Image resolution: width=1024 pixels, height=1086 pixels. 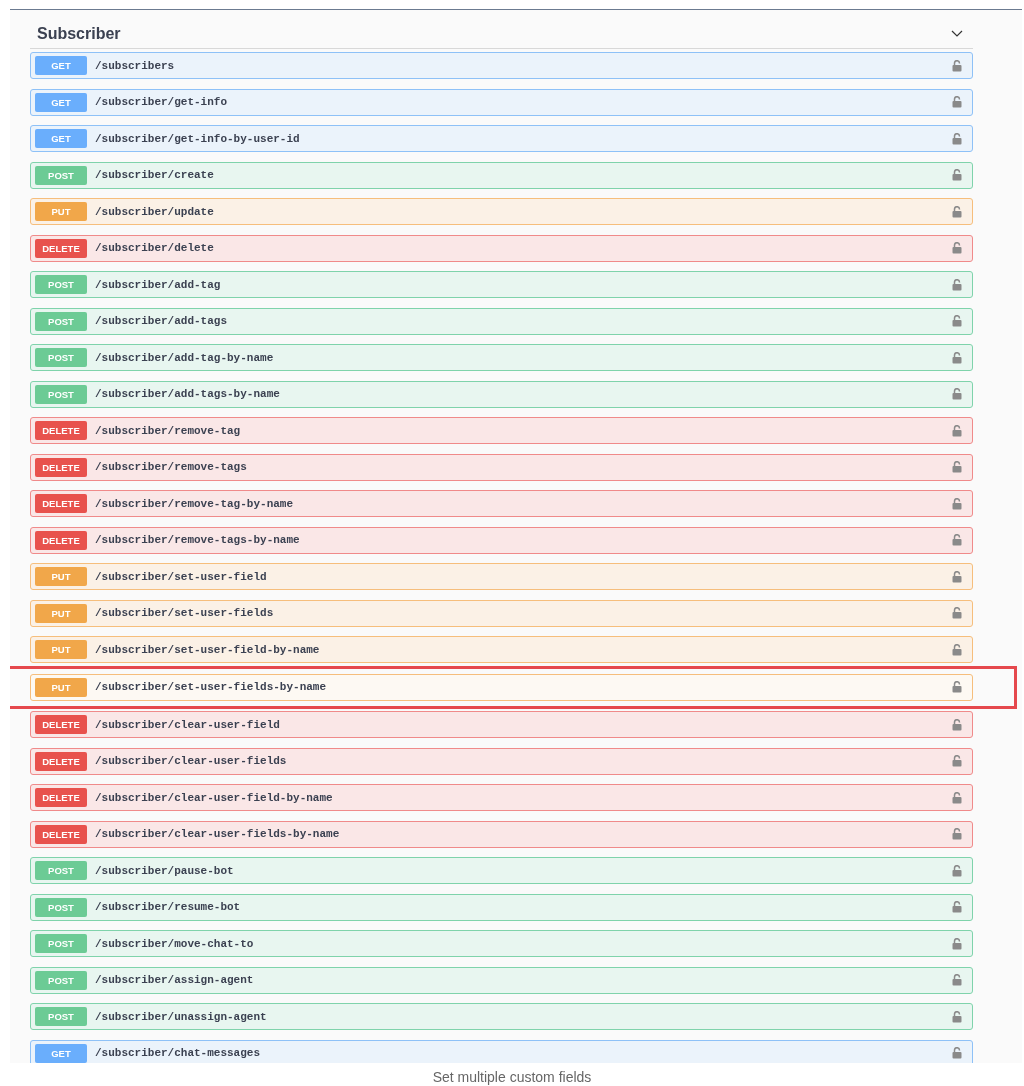 What do you see at coordinates (178, 1053) in the screenshot?
I see `endpoint-path: /subscriber/chat-messages` at bounding box center [178, 1053].